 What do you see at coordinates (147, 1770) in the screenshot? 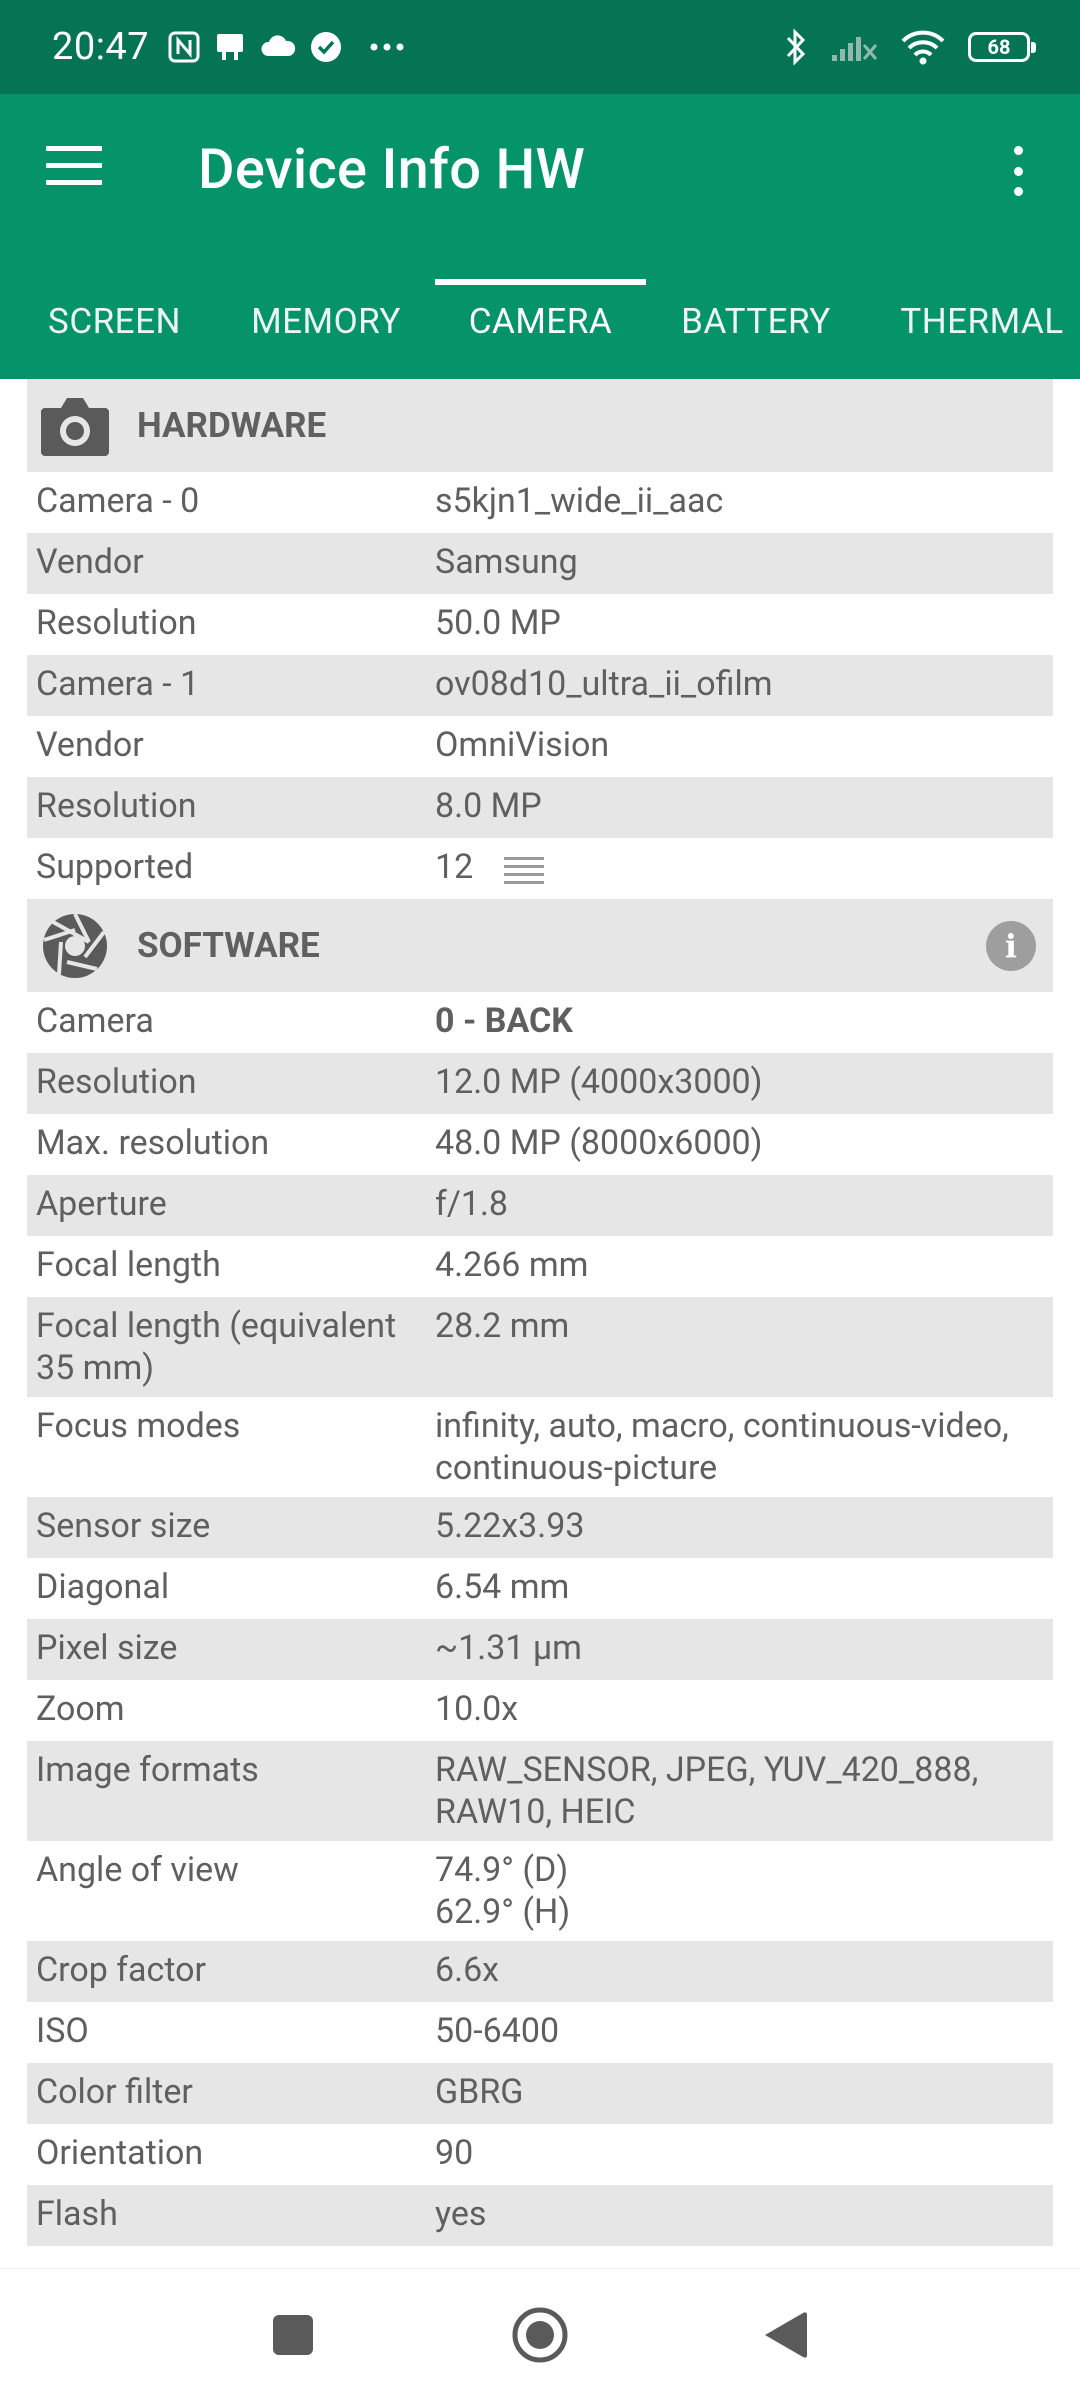
I see `row-label: Image formats` at bounding box center [147, 1770].